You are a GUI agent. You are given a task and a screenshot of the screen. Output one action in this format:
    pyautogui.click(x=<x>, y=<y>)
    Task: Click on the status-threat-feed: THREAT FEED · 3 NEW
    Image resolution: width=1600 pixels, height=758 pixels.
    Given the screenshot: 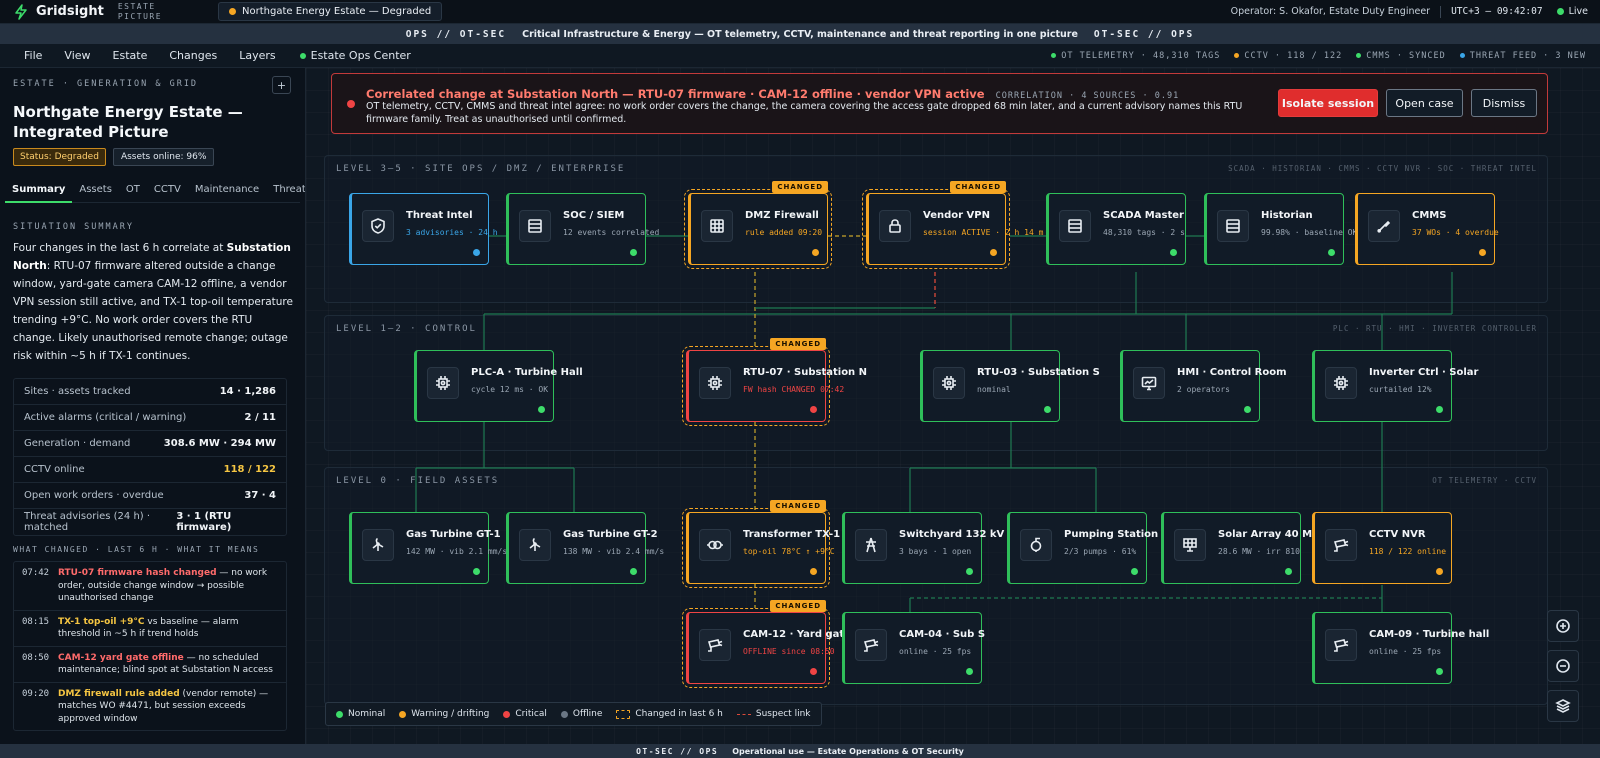 What is the action you would take?
    pyautogui.click(x=1522, y=56)
    